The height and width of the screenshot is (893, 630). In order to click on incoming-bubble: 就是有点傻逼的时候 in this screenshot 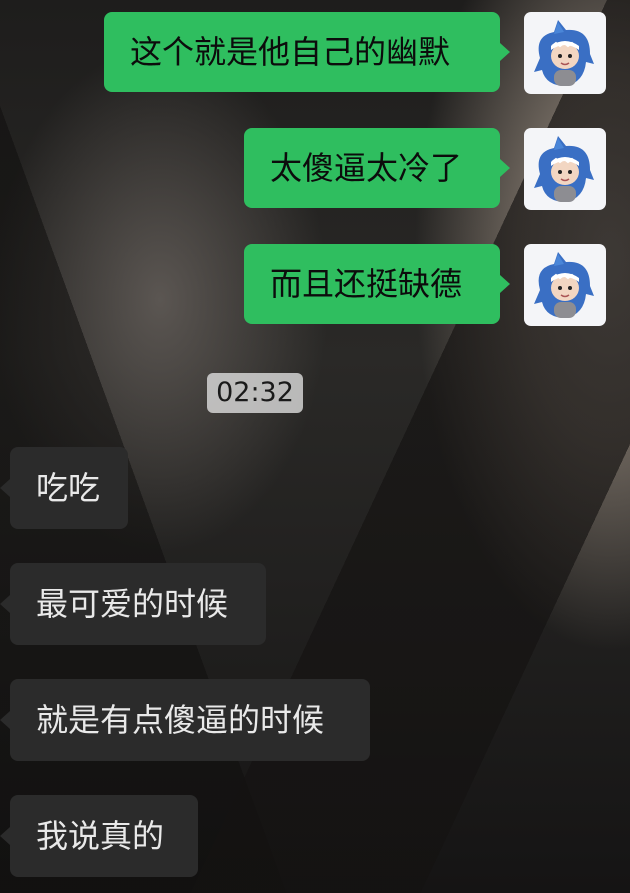, I will do `click(185, 720)`.